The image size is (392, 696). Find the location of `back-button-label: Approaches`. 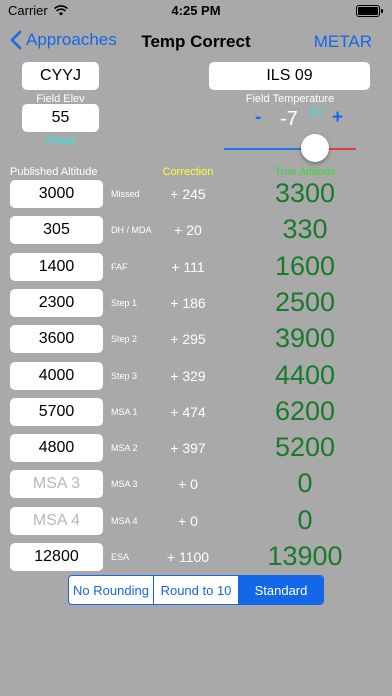

back-button-label: Approaches is located at coordinates (71, 39).